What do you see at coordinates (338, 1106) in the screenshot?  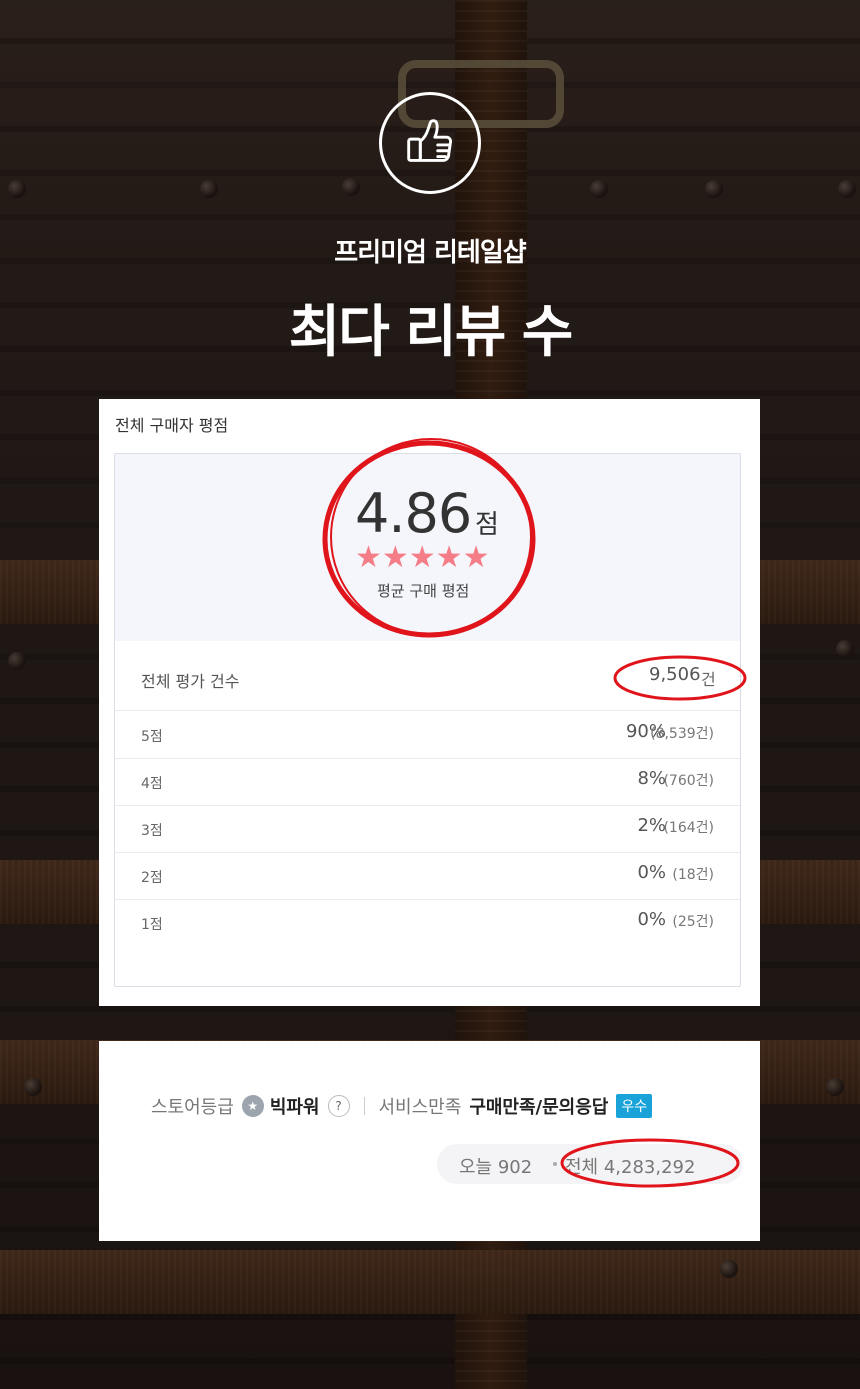 I see `help-icon: ?` at bounding box center [338, 1106].